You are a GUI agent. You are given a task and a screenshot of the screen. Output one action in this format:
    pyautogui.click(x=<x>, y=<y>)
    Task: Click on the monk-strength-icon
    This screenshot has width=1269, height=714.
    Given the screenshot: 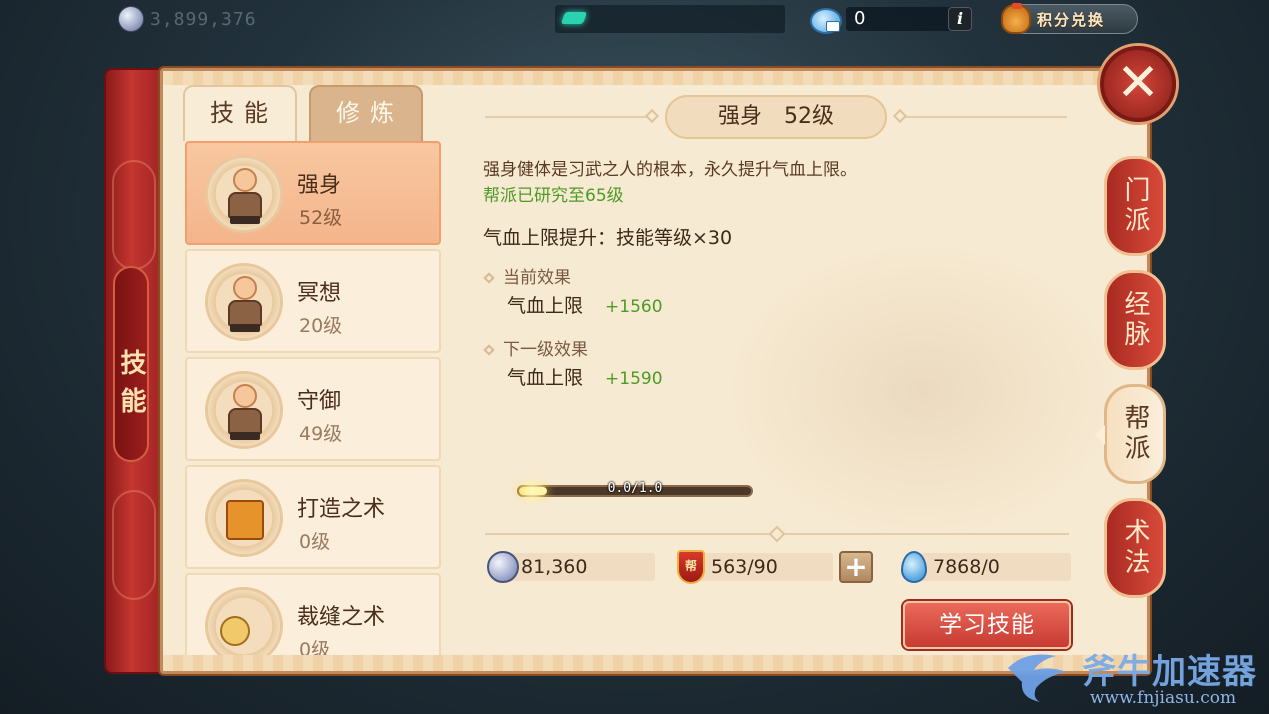 What is the action you would take?
    pyautogui.click(x=244, y=194)
    